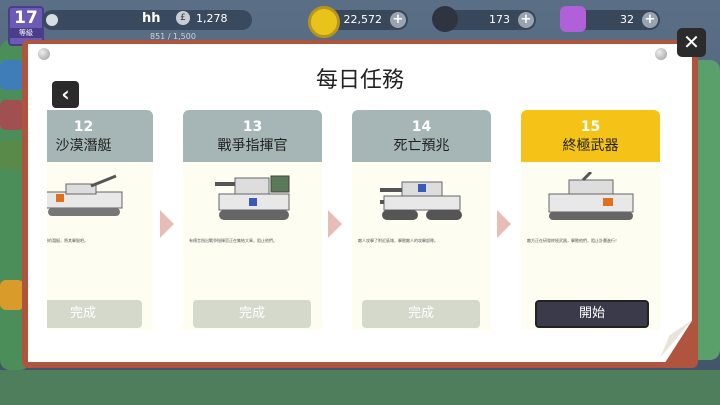  What do you see at coordinates (590, 146) in the screenshot?
I see `mission-name: 終極武器` at bounding box center [590, 146].